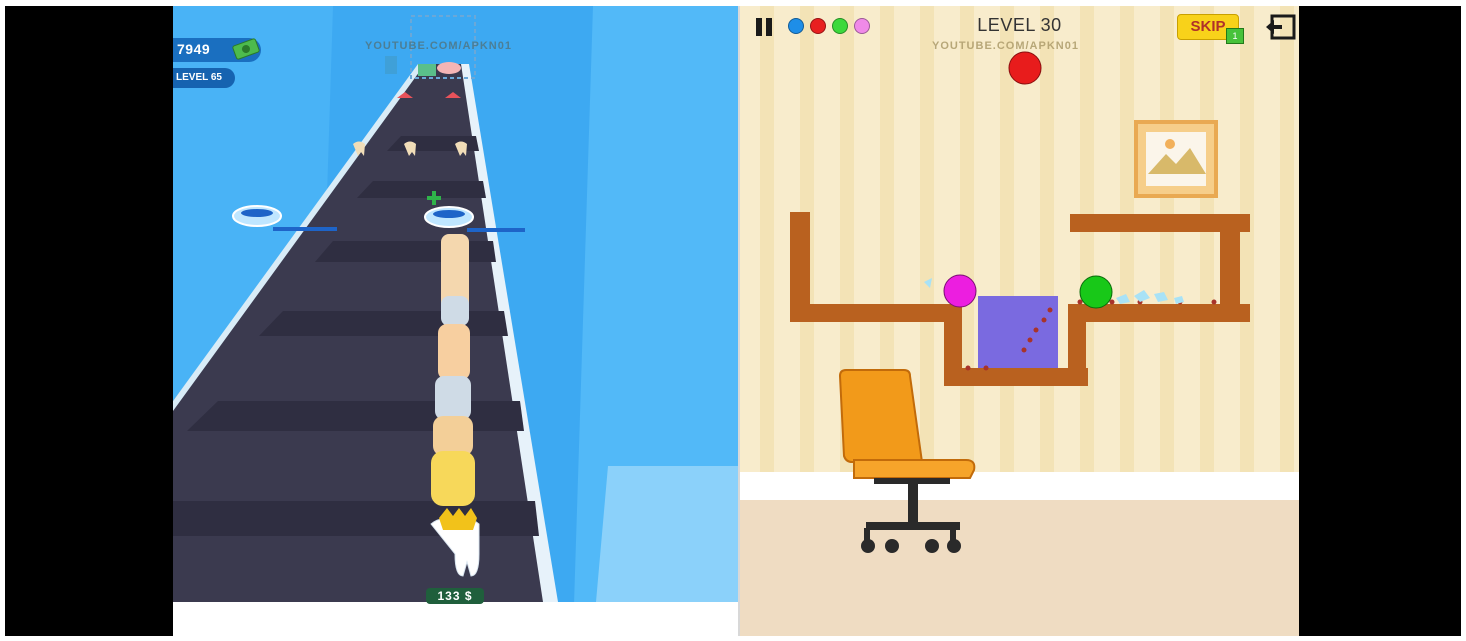 The height and width of the screenshot is (641, 1466). What do you see at coordinates (960, 291) in the screenshot?
I see `pink-ball` at bounding box center [960, 291].